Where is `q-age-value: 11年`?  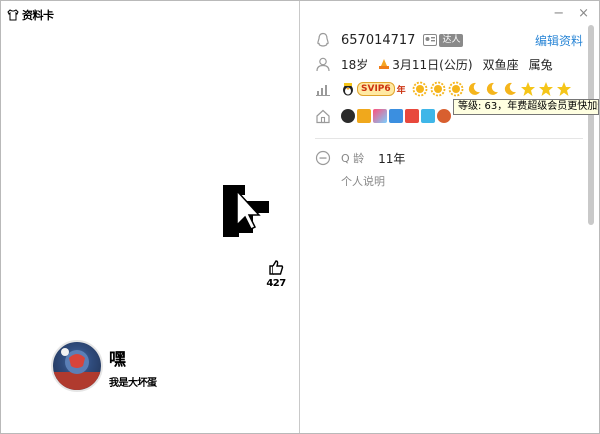 q-age-value: 11年 is located at coordinates (392, 158).